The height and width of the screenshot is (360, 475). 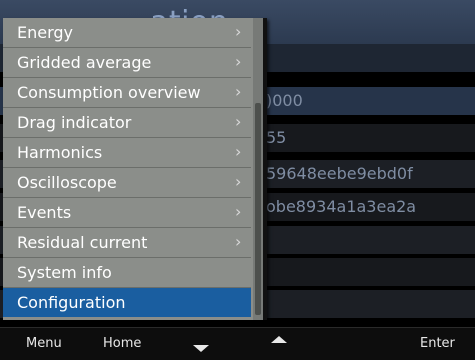 I want to click on config-value: obe8934a1a3ea2a, so click(x=341, y=206).